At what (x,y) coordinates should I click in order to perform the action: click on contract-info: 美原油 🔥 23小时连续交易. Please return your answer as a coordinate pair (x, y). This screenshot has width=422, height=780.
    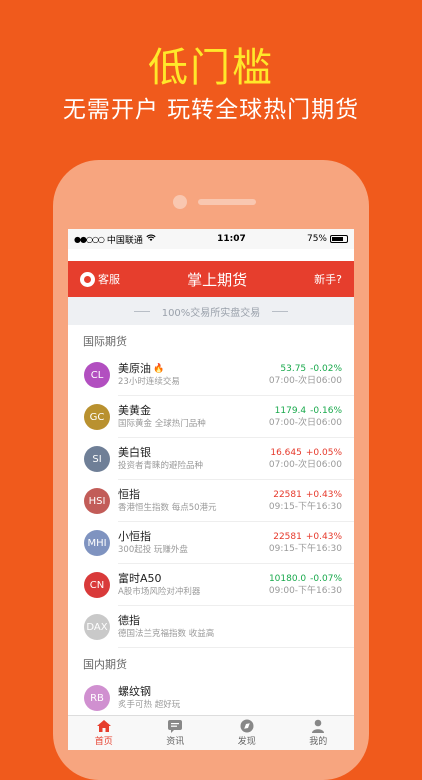
    Looking at the image, I should click on (193, 375).